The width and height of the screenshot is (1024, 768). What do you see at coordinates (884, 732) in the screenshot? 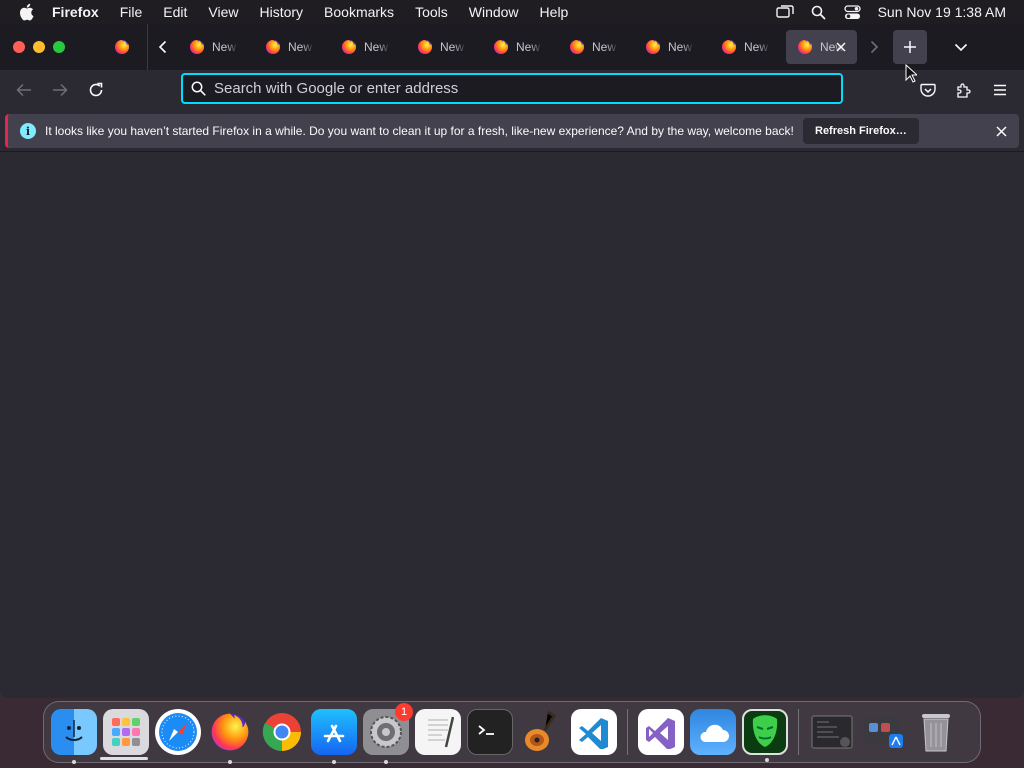
I see `applications-stack-icon` at bounding box center [884, 732].